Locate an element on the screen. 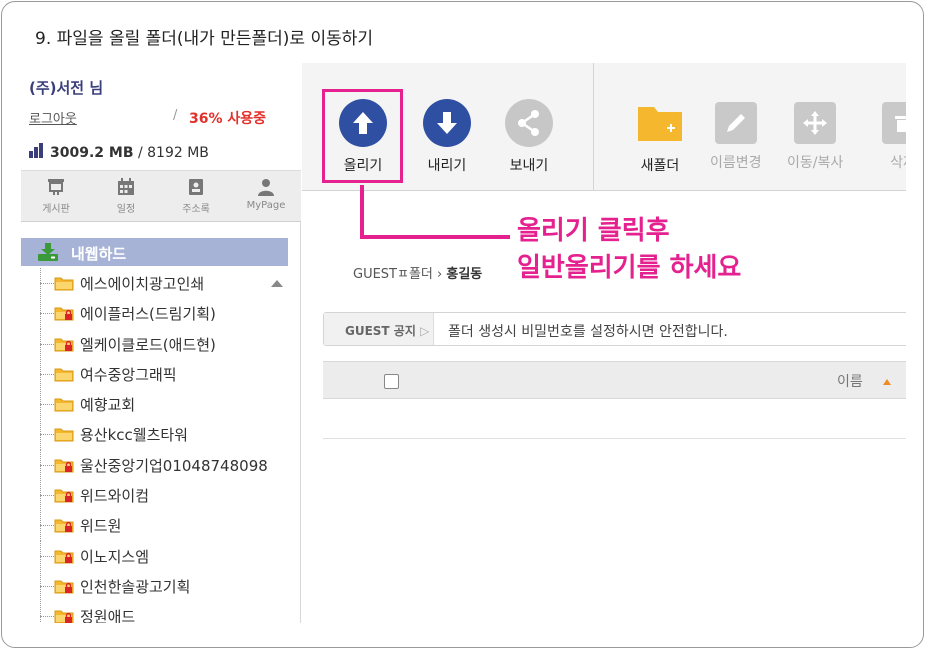  quick-mypage: MyPage is located at coordinates (266, 196).